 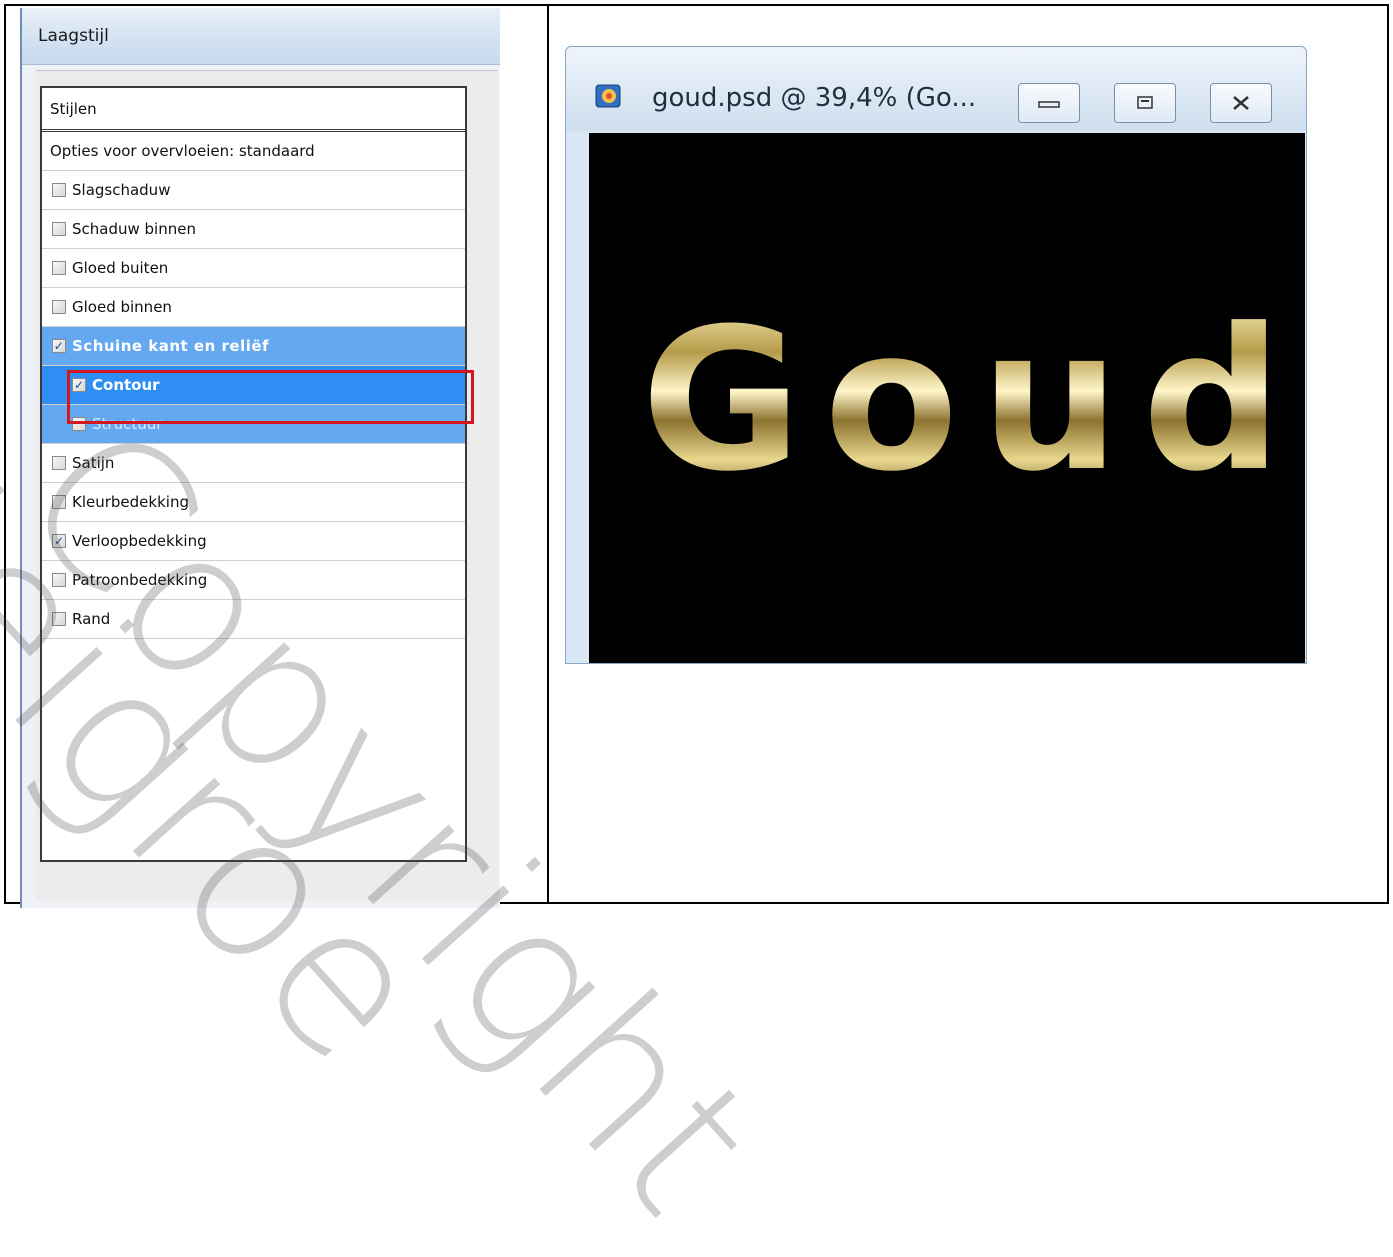 I want to click on restore-icon, so click(x=1145, y=102).